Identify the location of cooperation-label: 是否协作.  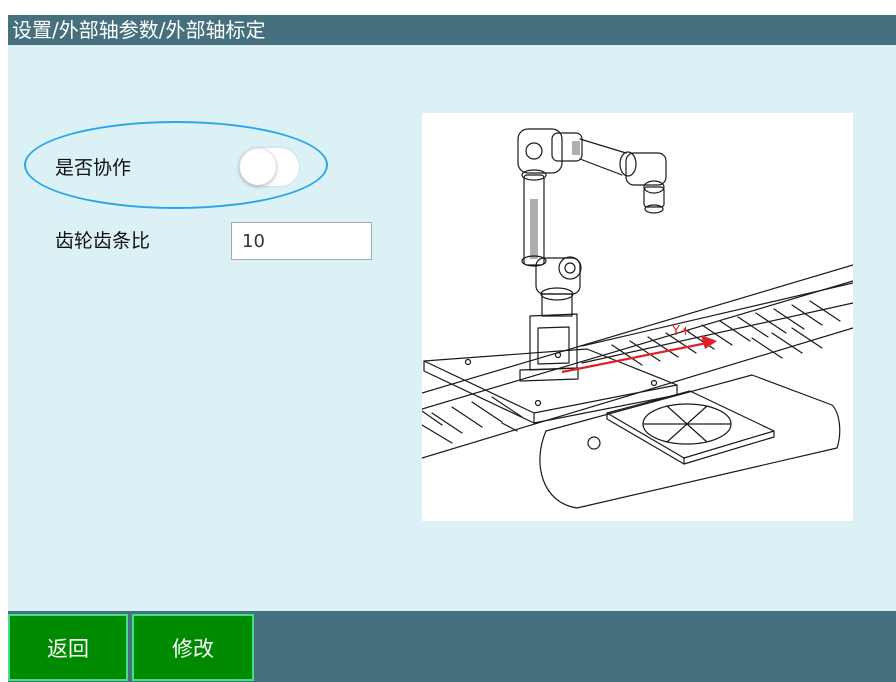
(93, 168).